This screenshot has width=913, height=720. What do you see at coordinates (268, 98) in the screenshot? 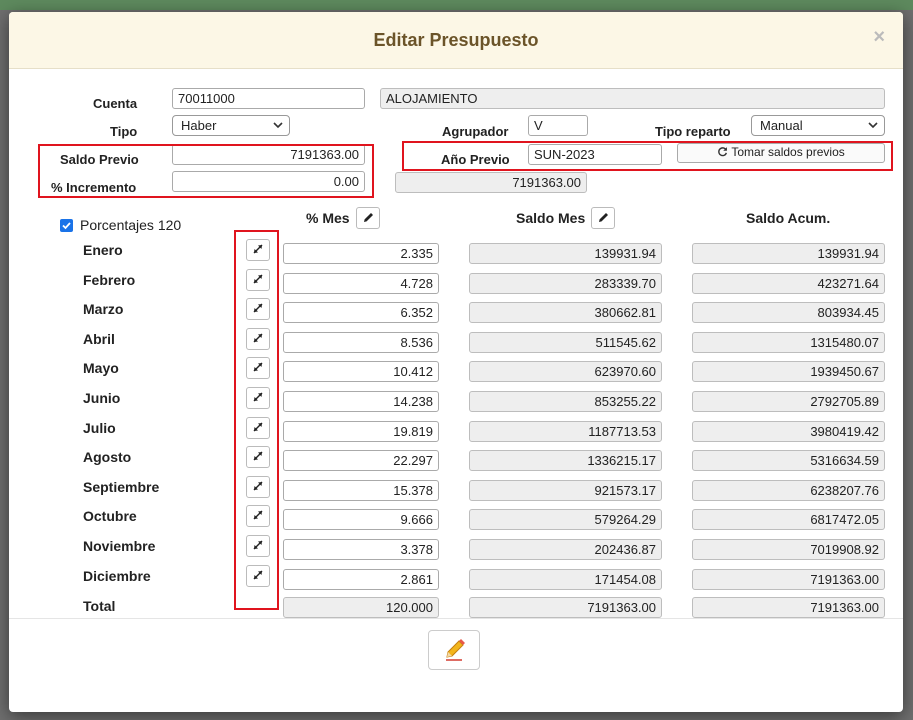
I see `cuenta-input: 70011000` at bounding box center [268, 98].